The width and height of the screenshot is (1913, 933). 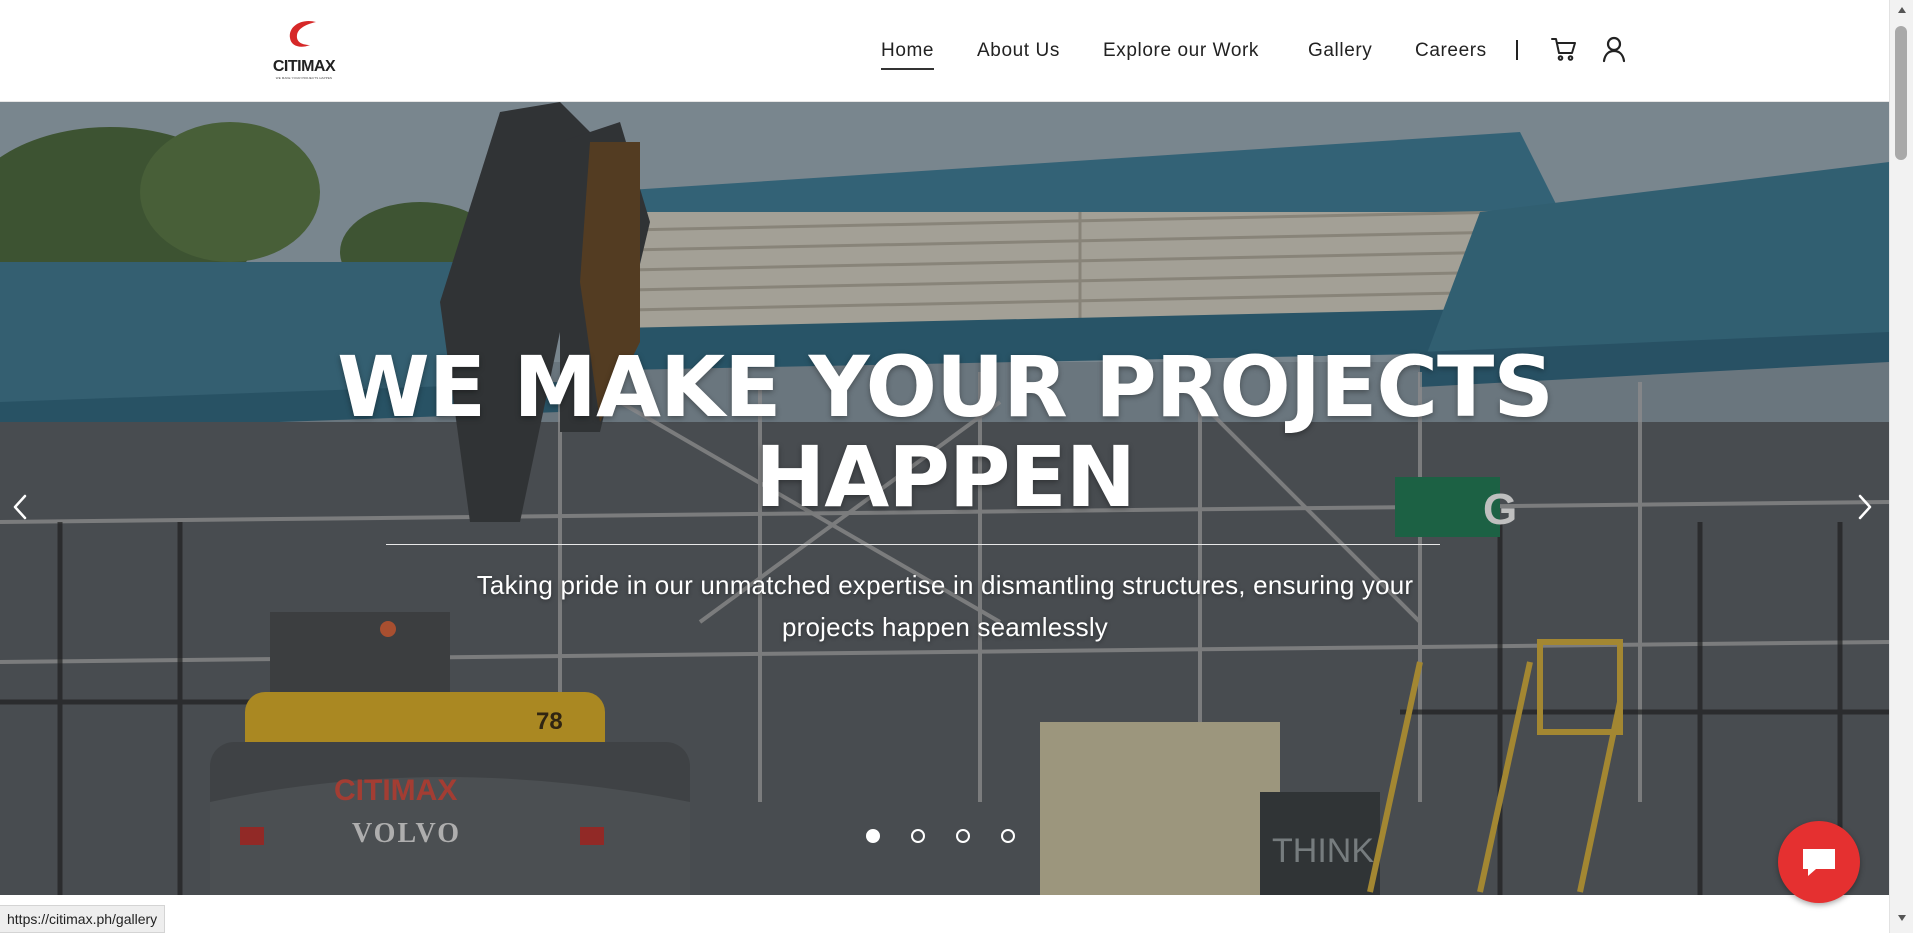 I want to click on logo-tagline: WE MAKE YOUR PROJECTS HAPPEN, so click(x=304, y=78).